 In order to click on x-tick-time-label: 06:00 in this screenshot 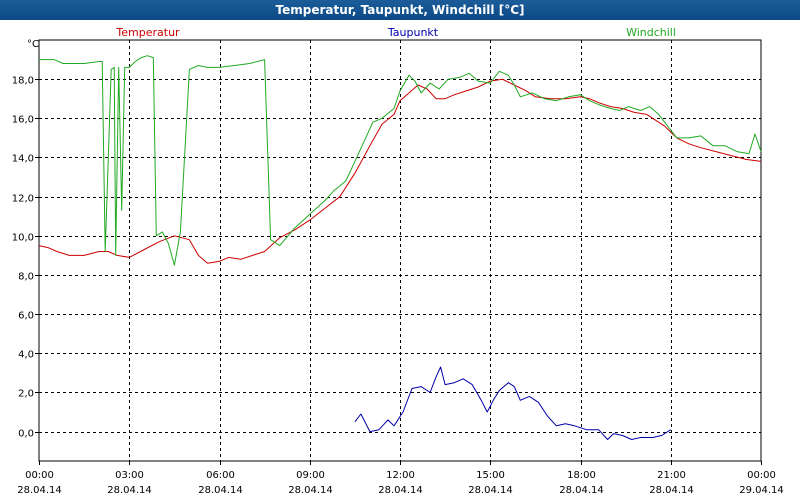, I will do `click(220, 475)`.